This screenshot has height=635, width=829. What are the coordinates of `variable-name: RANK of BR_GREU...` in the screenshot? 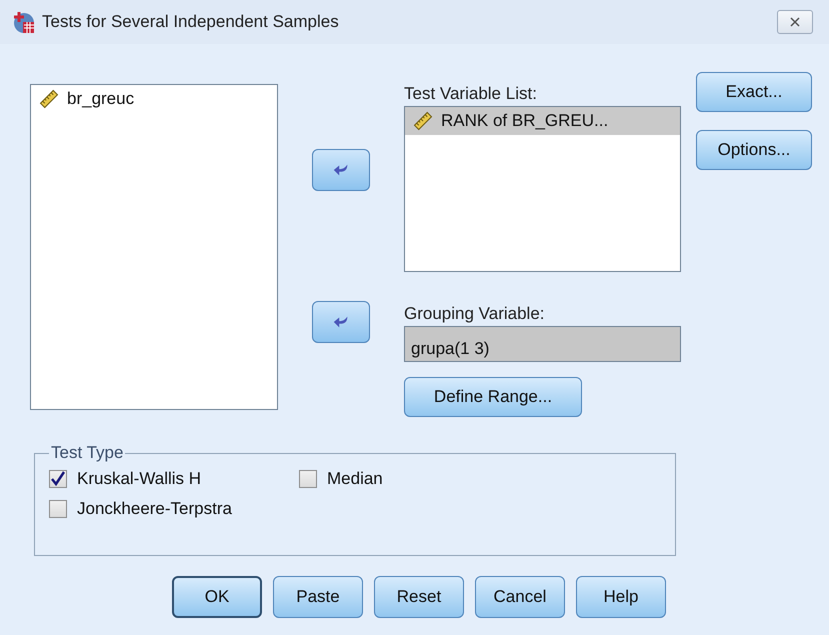 It's located at (524, 121).